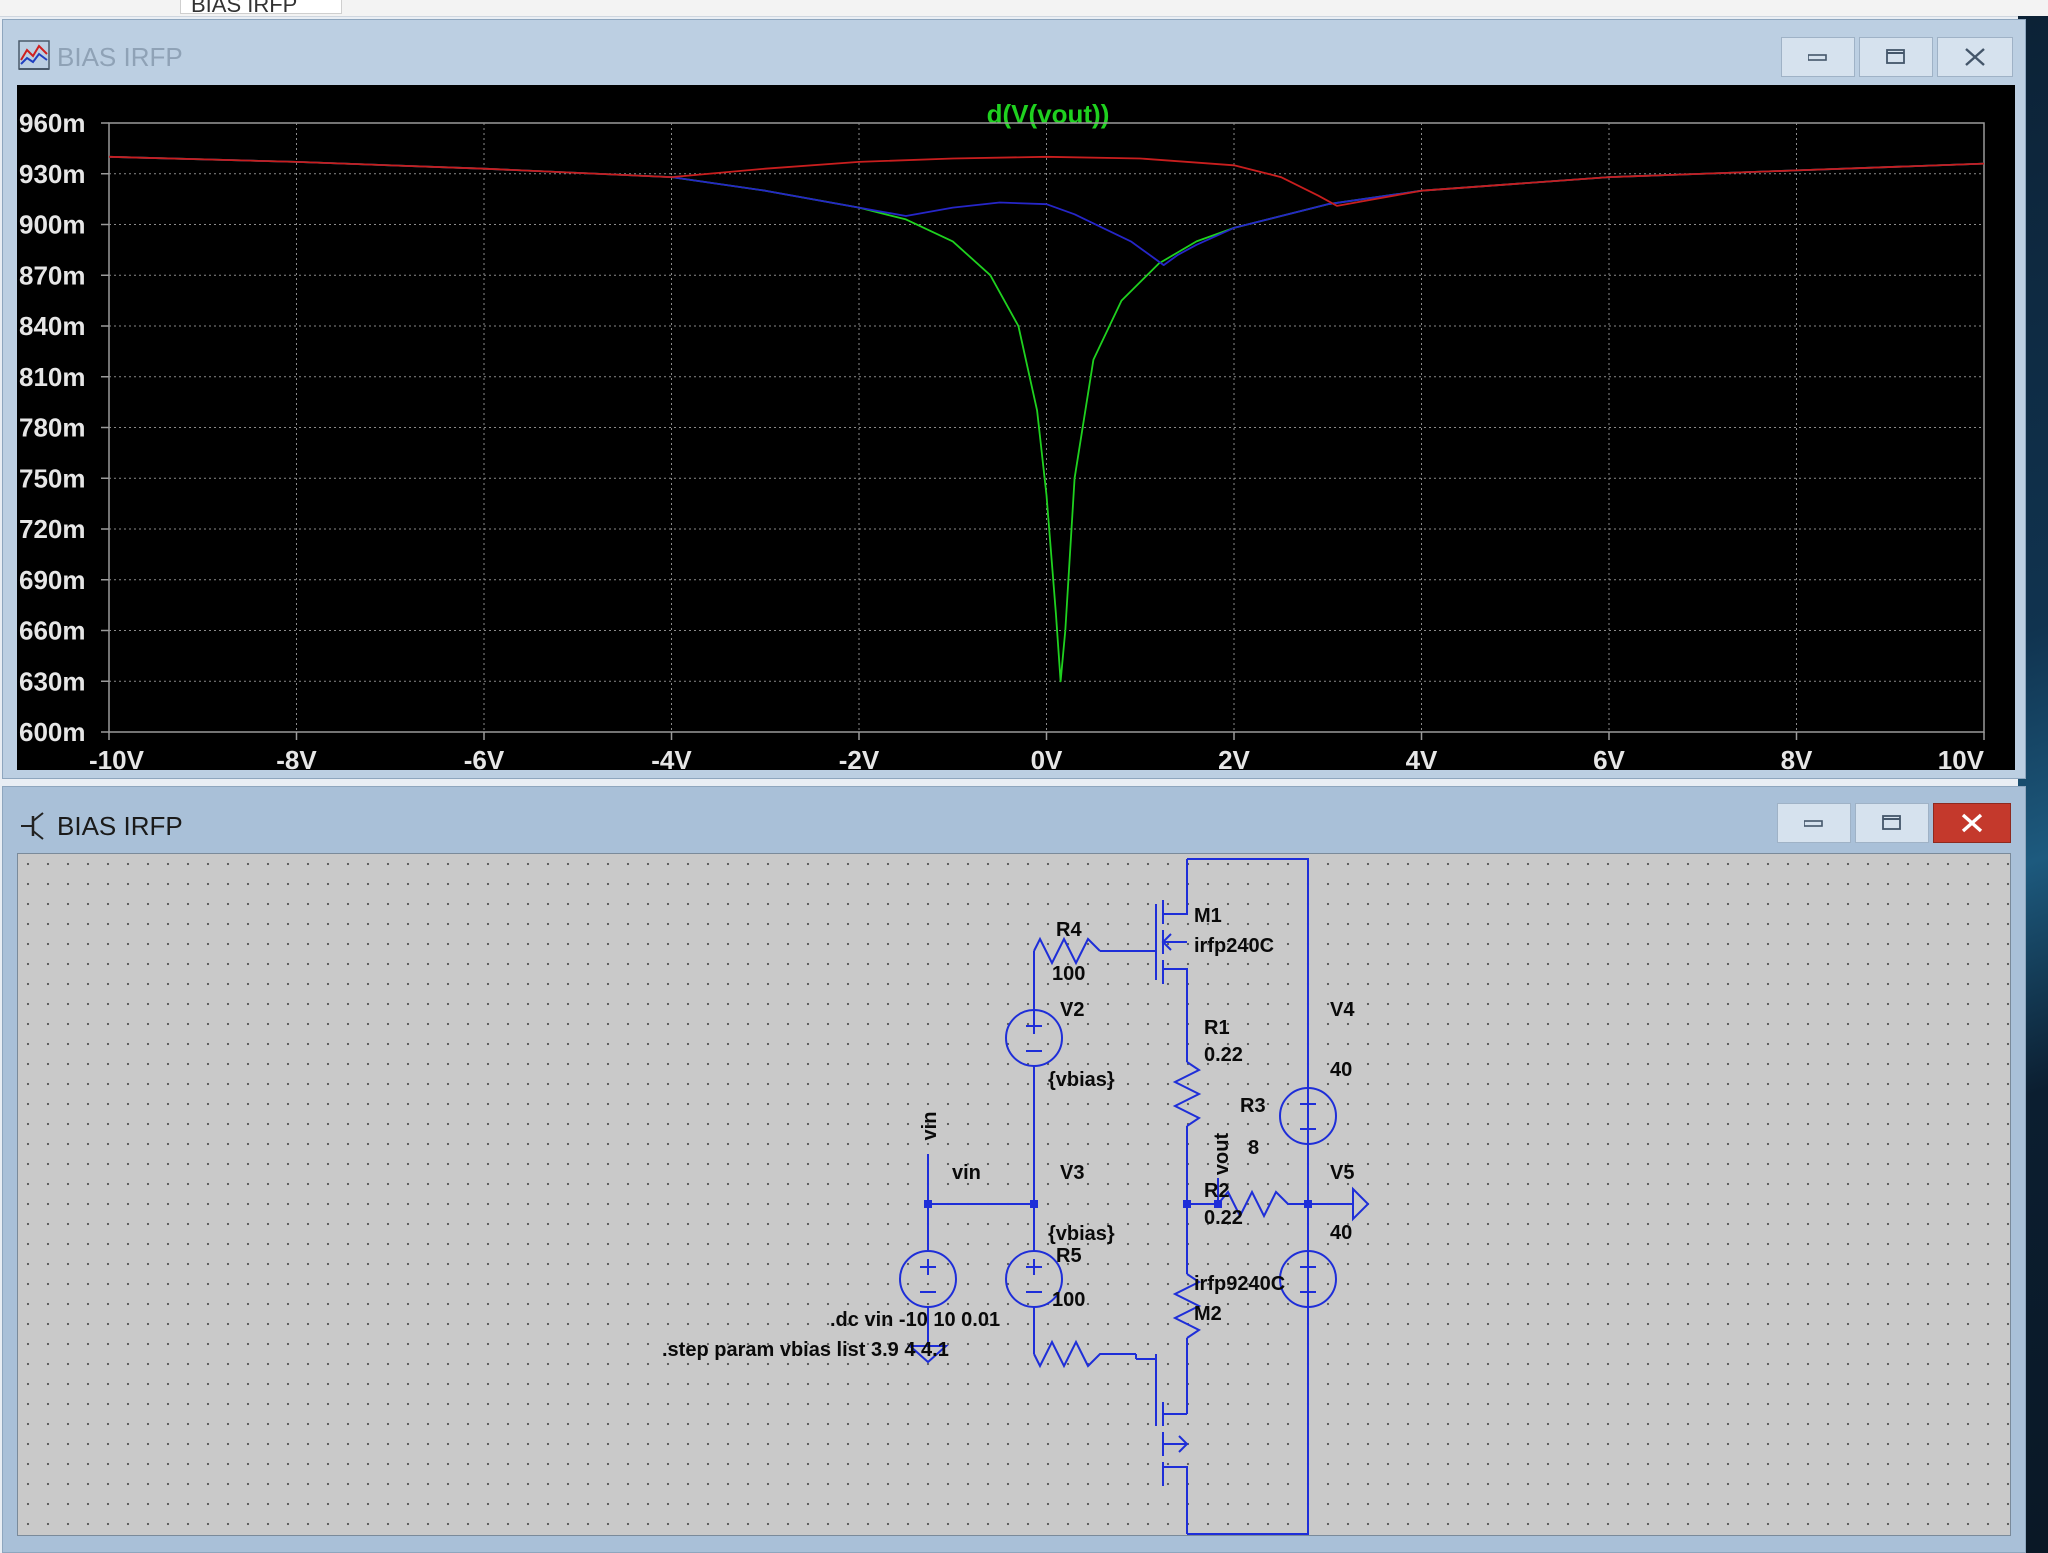 Image resolution: width=2048 pixels, height=1553 pixels. Describe the element at coordinates (1234, 946) in the screenshot. I see `m1-model: irfp240C` at that location.